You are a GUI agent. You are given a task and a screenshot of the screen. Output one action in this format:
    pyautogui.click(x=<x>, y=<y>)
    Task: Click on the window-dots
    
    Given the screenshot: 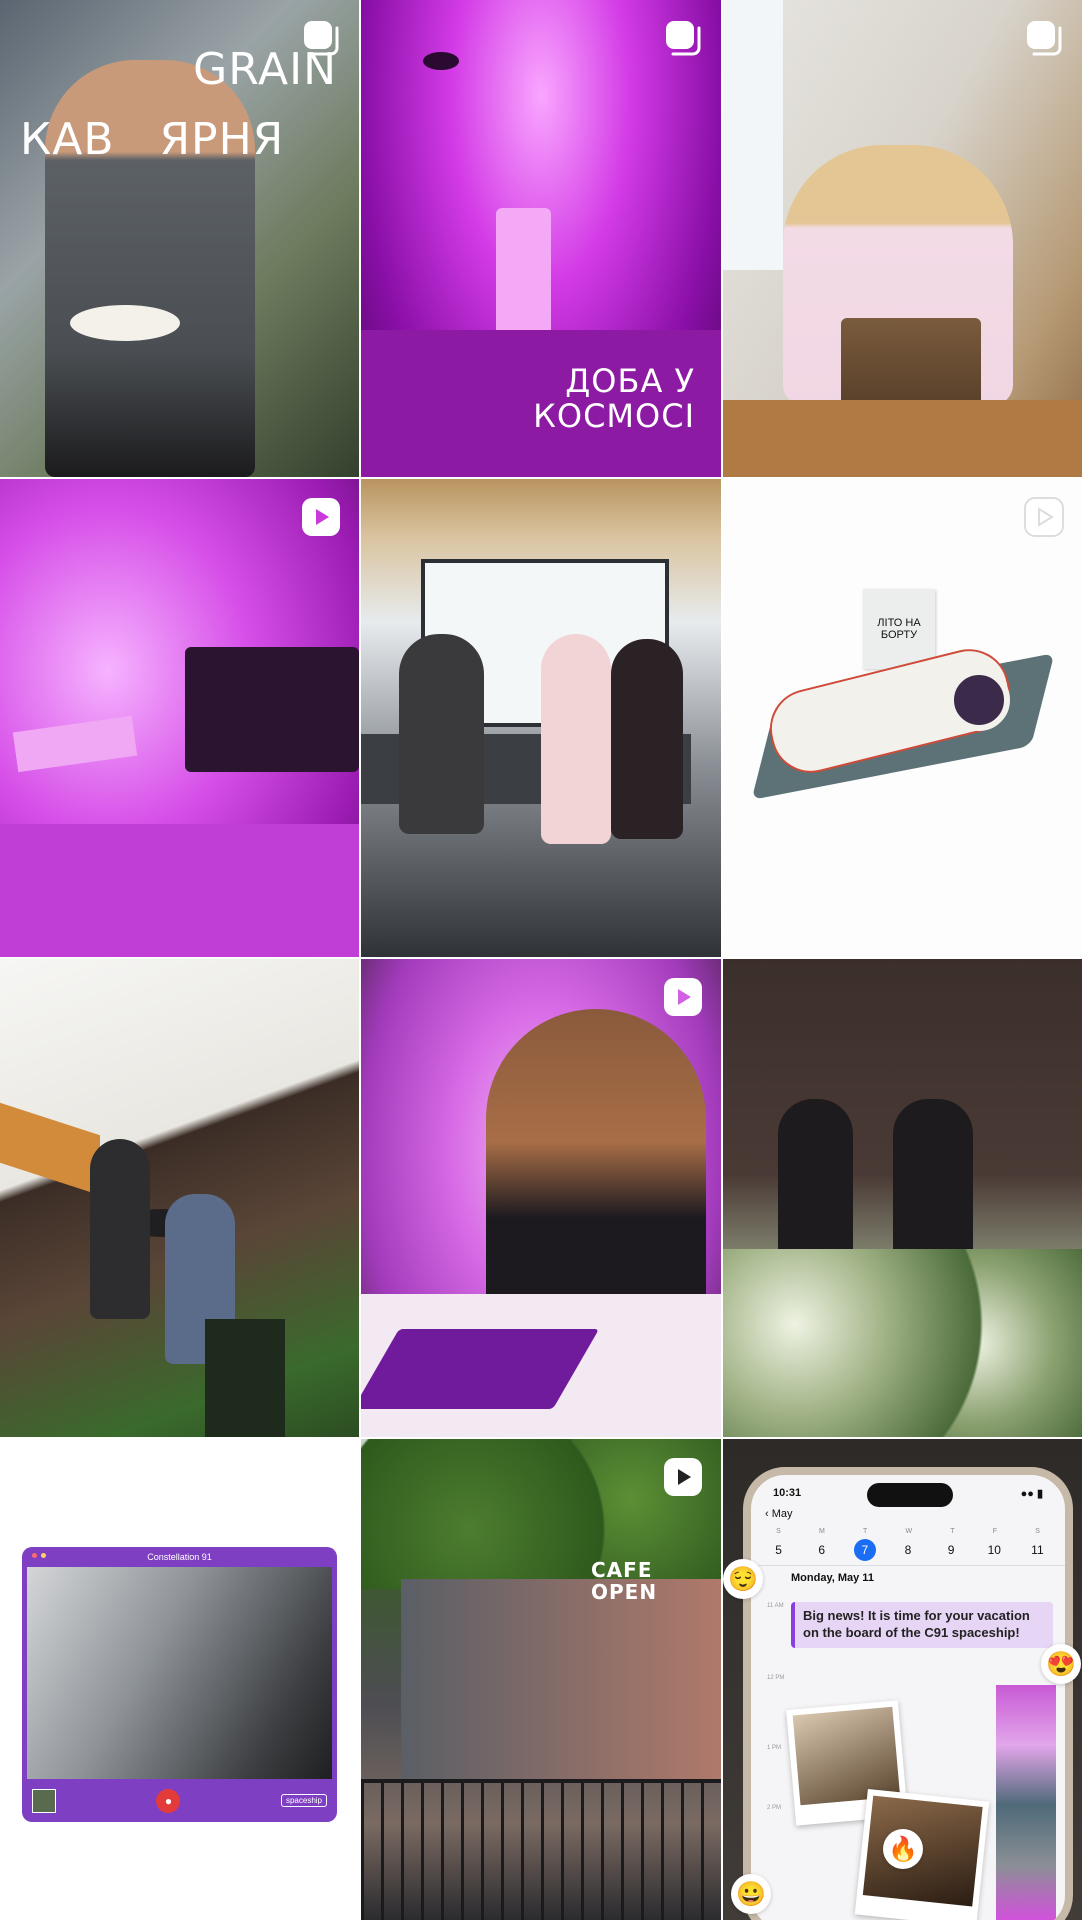 What is the action you would take?
    pyautogui.click(x=39, y=1555)
    